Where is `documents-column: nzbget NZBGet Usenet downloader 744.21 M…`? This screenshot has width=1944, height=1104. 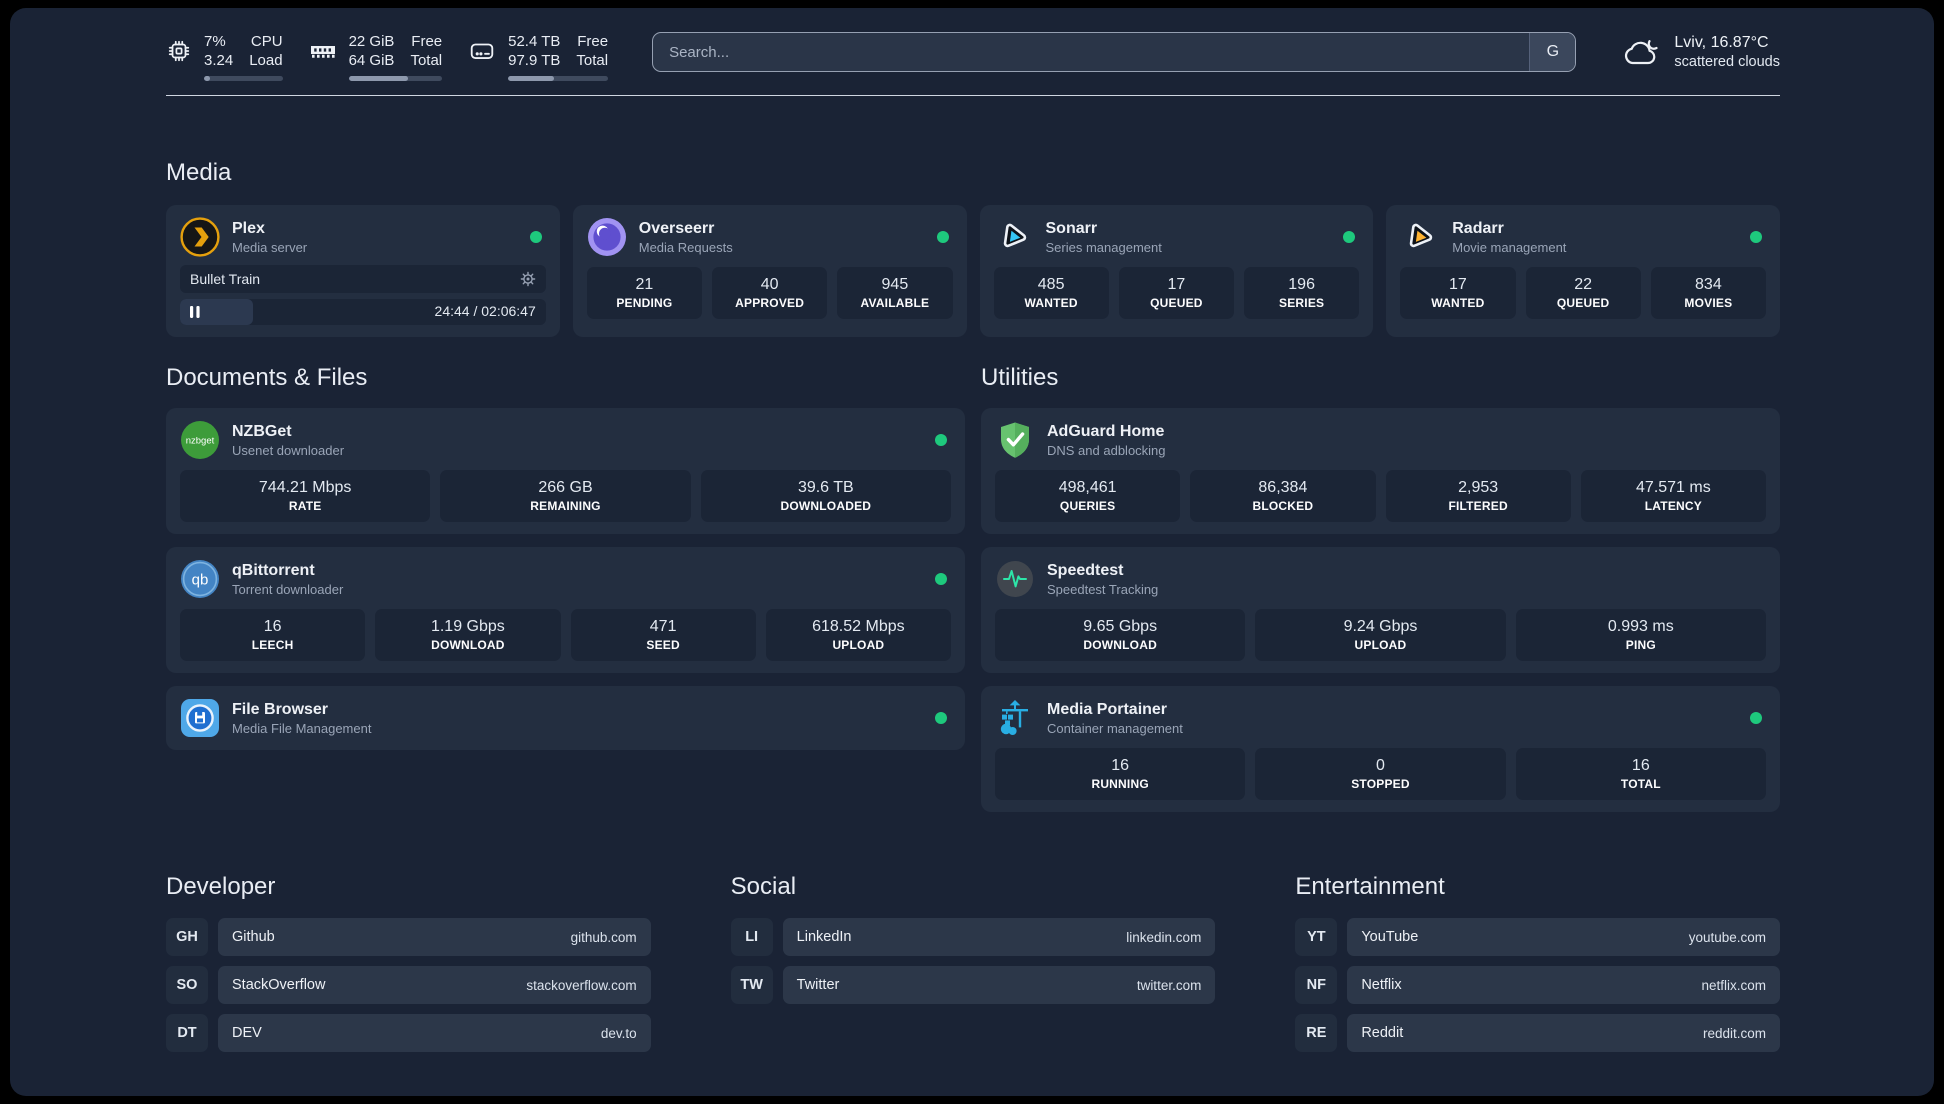 documents-column: nzbget NZBGet Usenet downloader 744.21 M… is located at coordinates (565, 579).